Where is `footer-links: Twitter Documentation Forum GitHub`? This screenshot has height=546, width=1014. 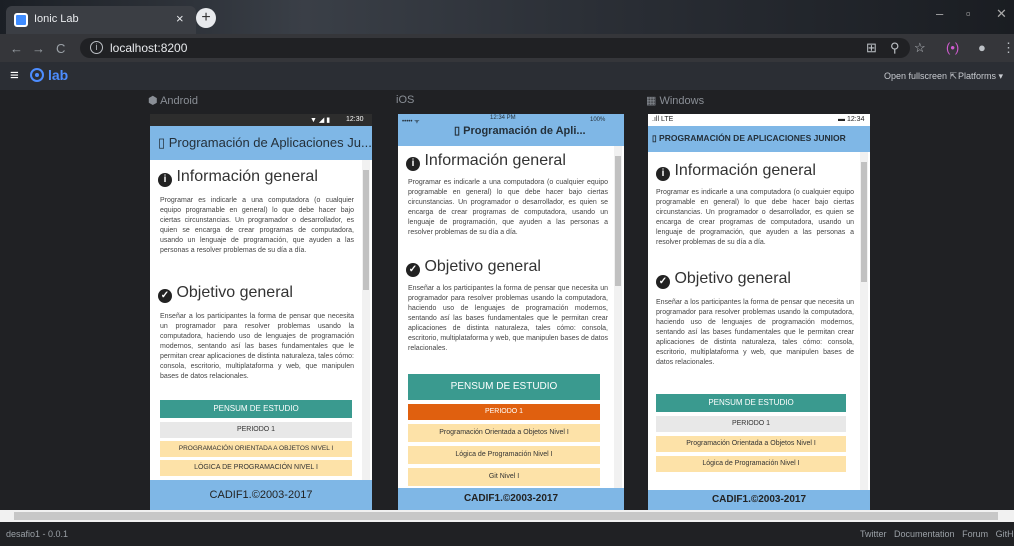
footer-links: Twitter Documentation Forum GitHub is located at coordinates (937, 534).